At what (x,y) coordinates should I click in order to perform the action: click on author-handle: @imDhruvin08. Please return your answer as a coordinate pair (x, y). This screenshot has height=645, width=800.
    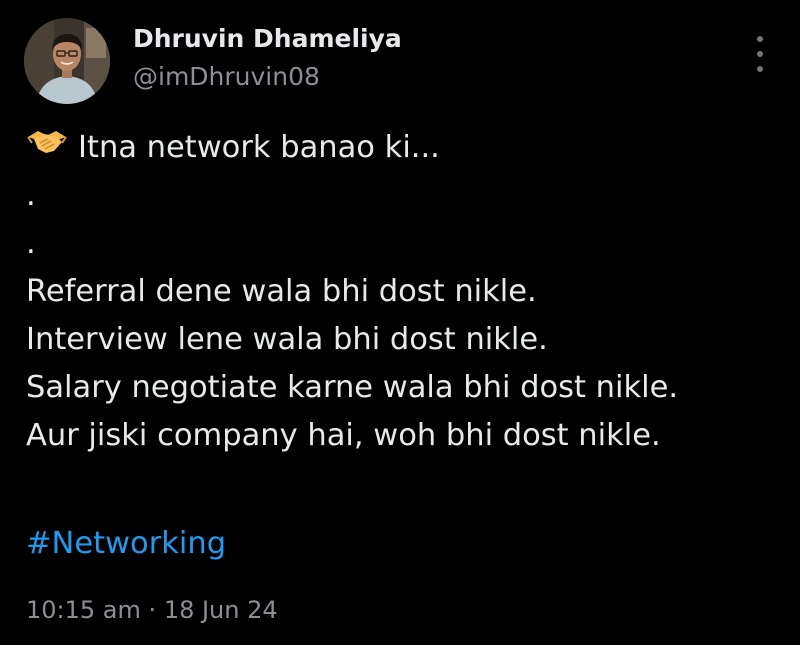
    Looking at the image, I should click on (226, 76).